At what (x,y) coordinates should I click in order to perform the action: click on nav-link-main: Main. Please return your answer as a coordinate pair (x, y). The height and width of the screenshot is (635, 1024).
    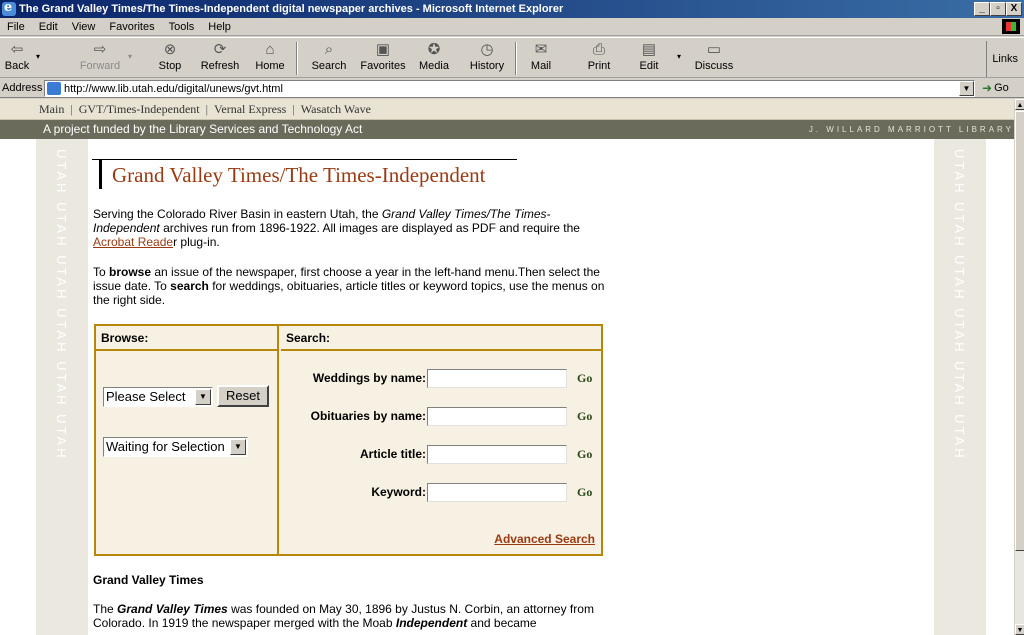
    Looking at the image, I should click on (51, 109).